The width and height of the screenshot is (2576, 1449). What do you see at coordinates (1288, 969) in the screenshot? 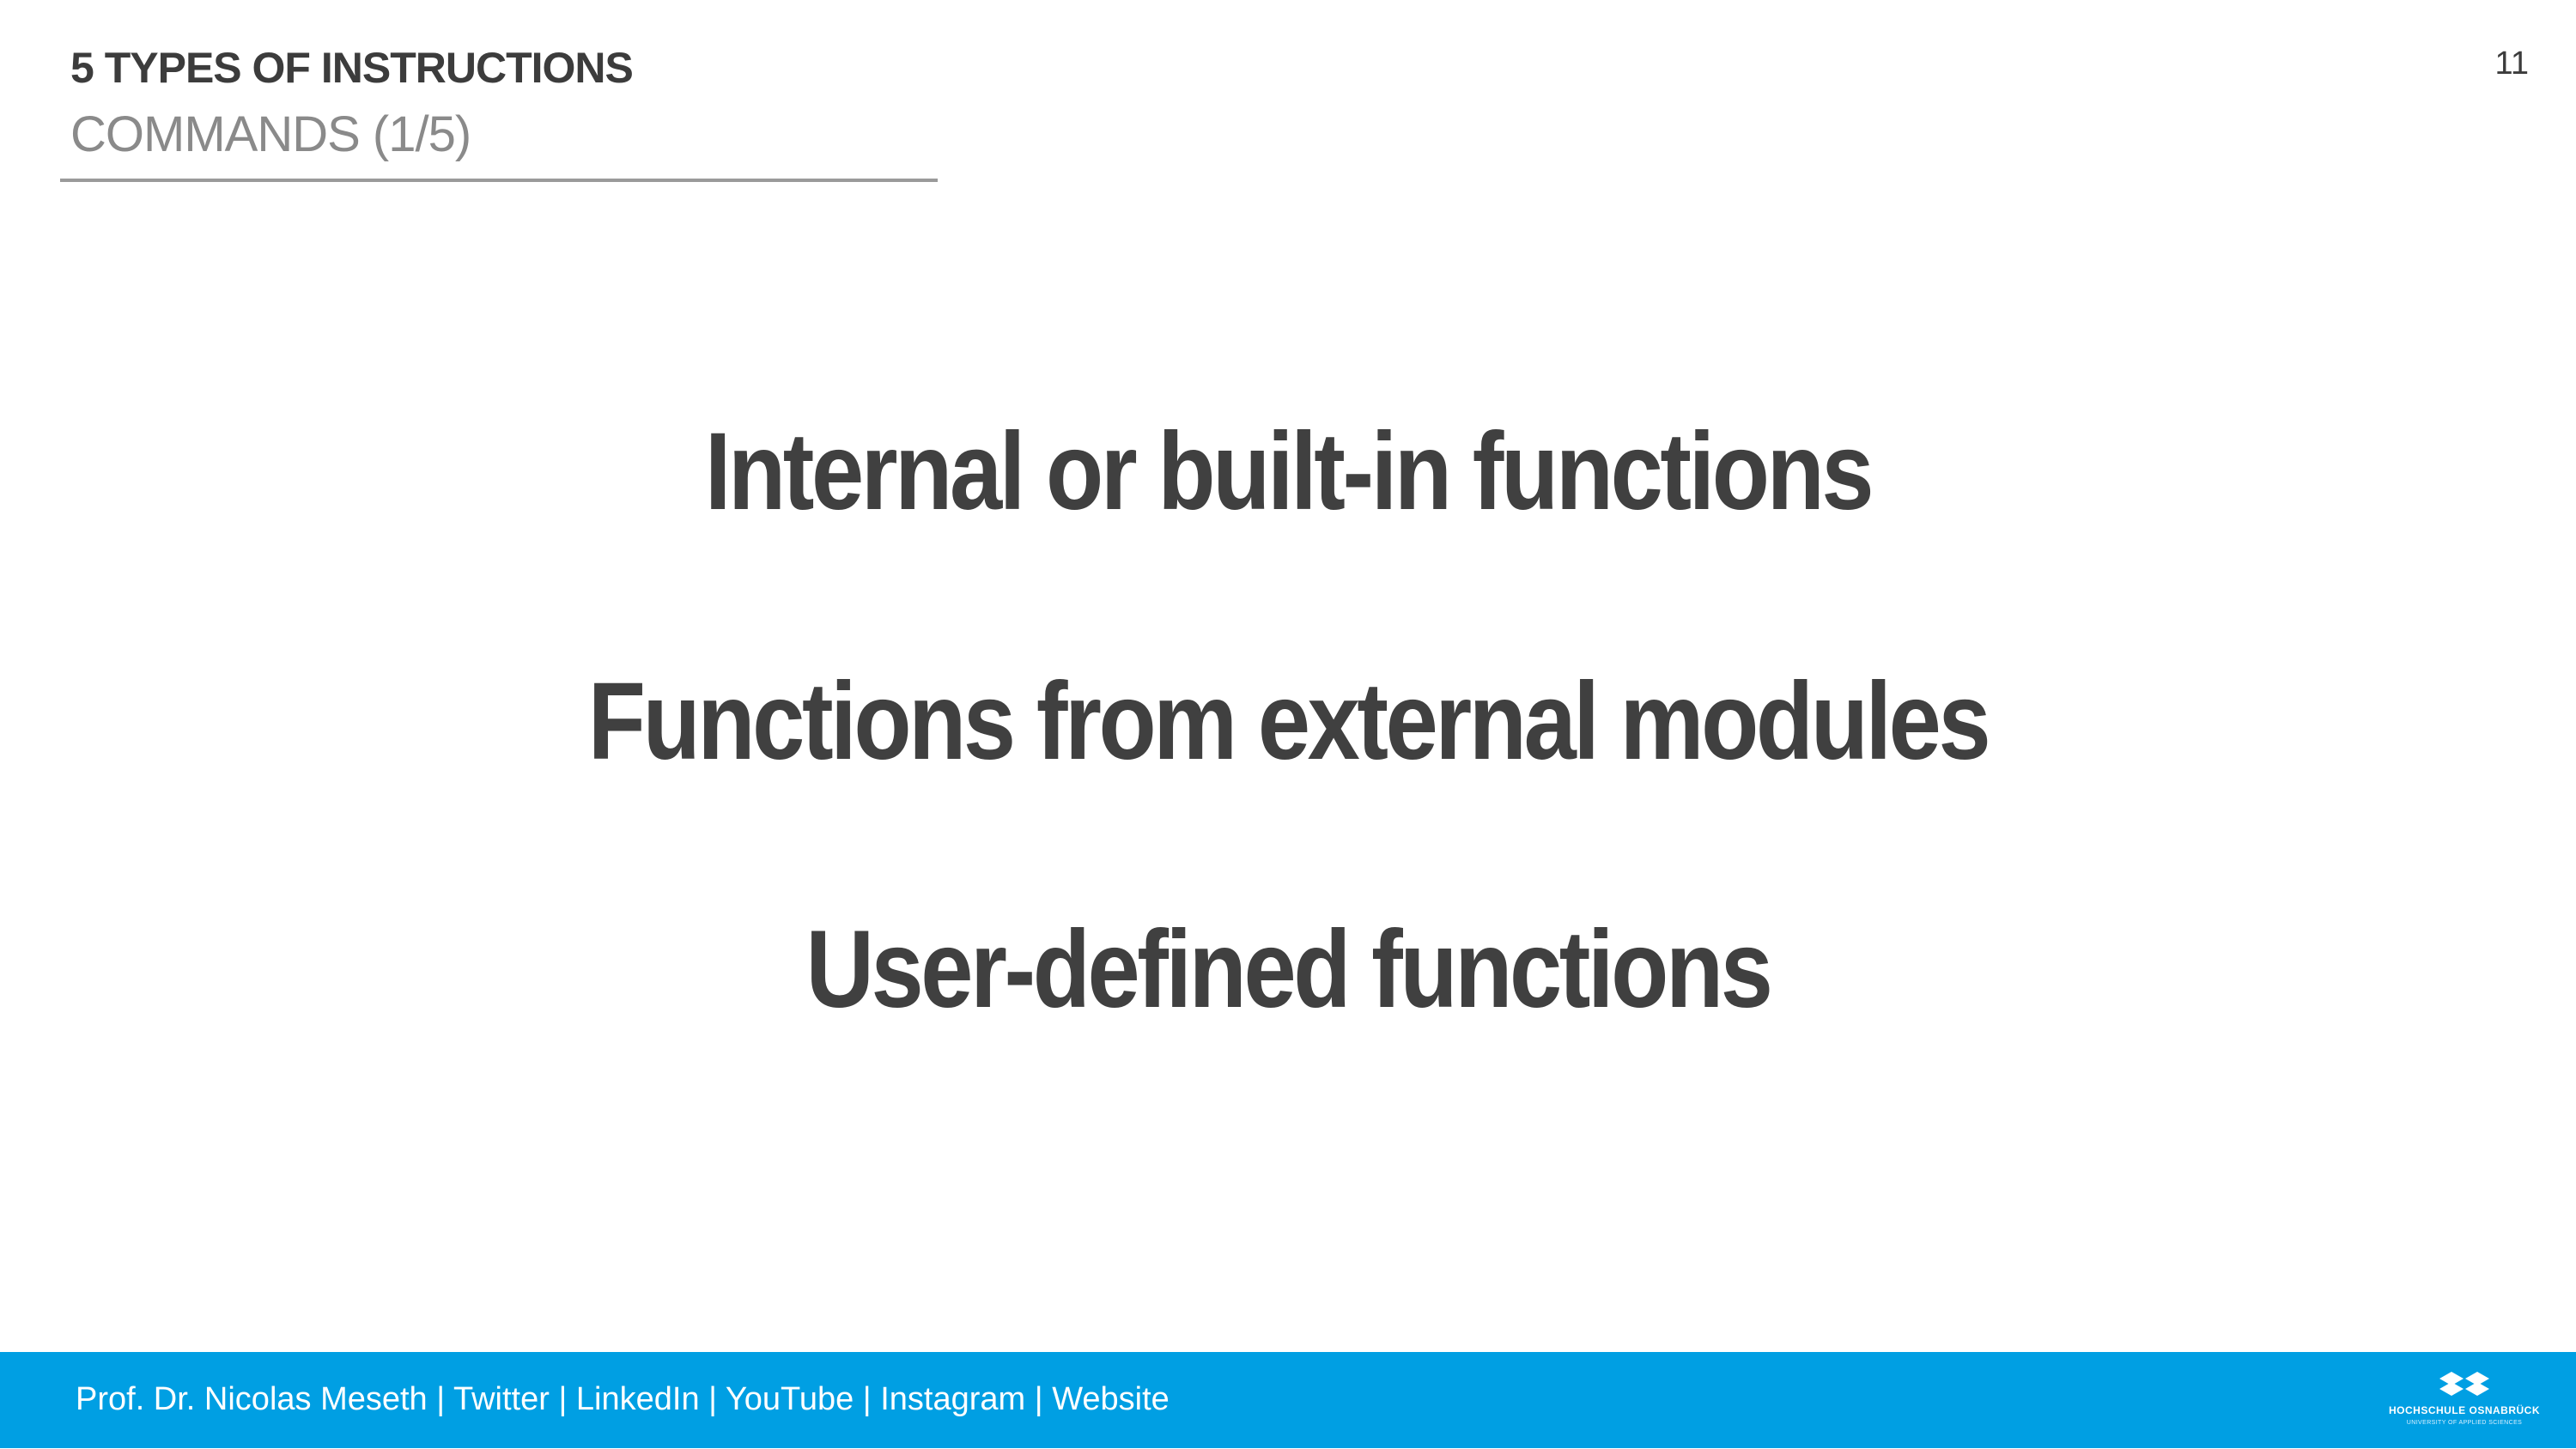
I see `list-item-user-defined-functions: User-defined functions` at bounding box center [1288, 969].